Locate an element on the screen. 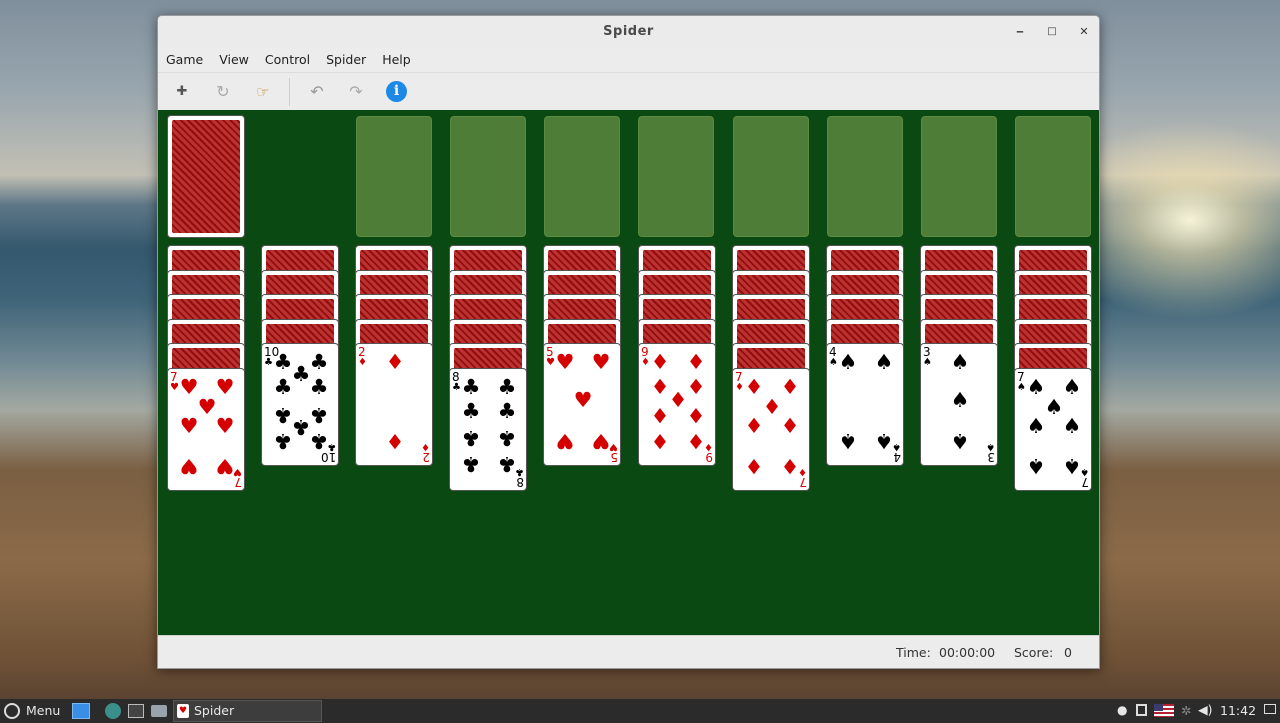 The height and width of the screenshot is (723, 1280). score-value: 0 is located at coordinates (1068, 652).